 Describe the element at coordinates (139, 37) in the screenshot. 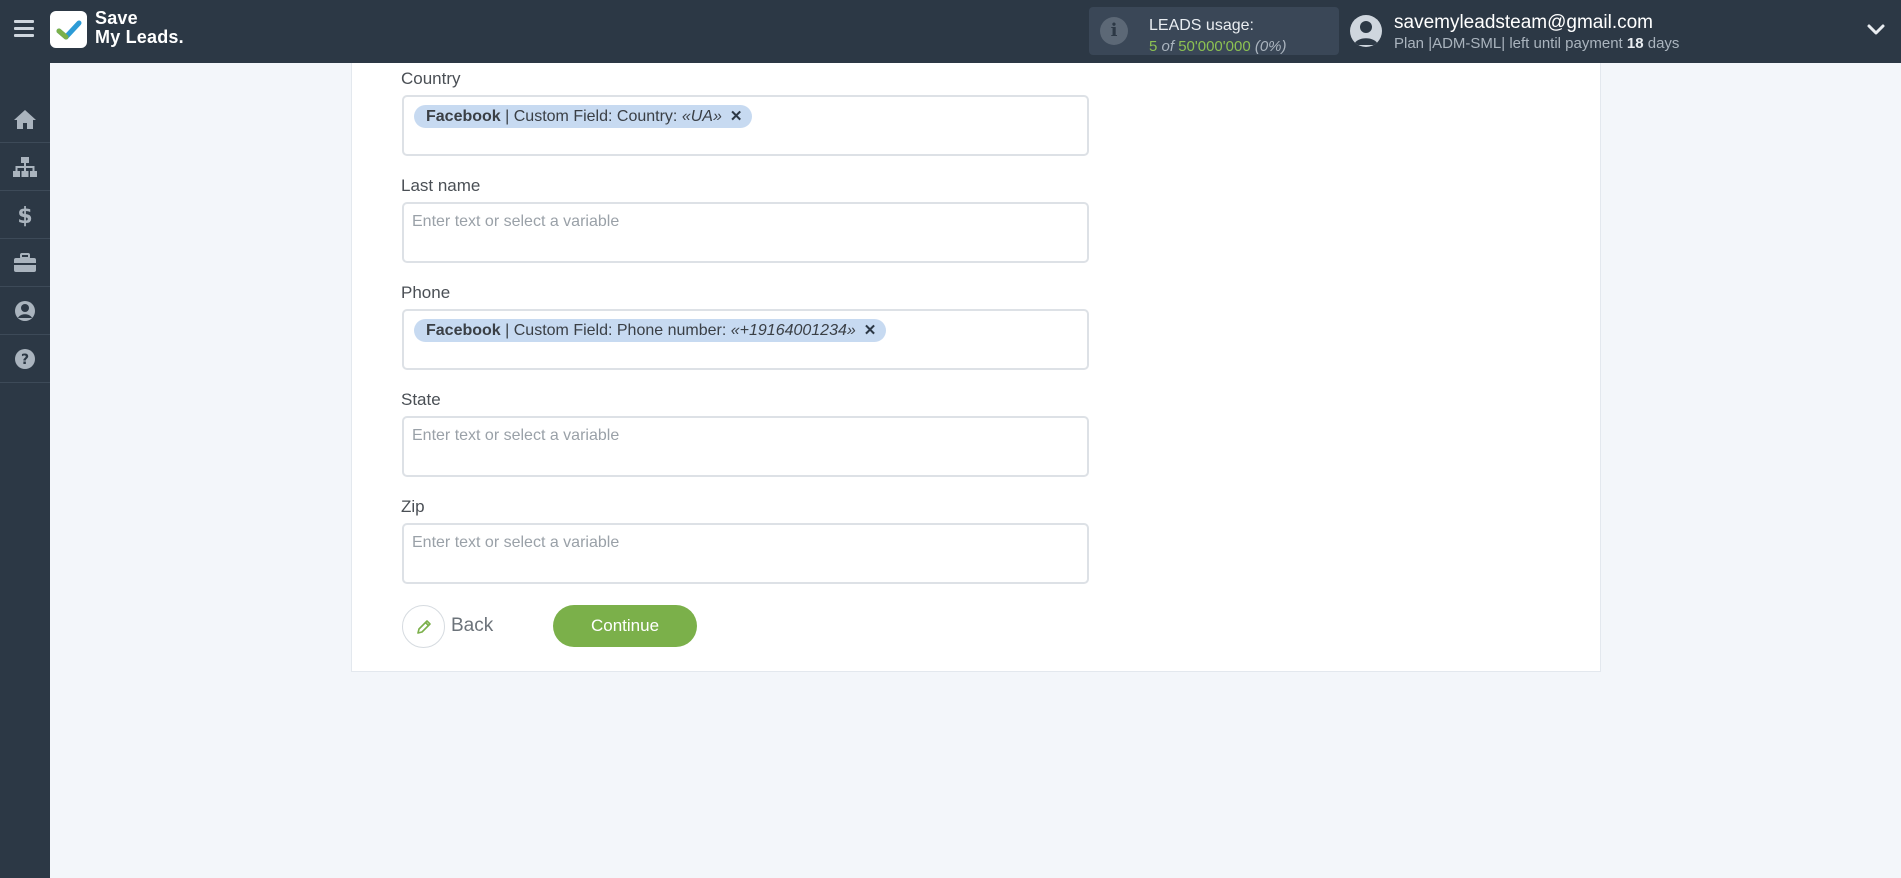

I see `logo-line-2: My Leads.` at that location.